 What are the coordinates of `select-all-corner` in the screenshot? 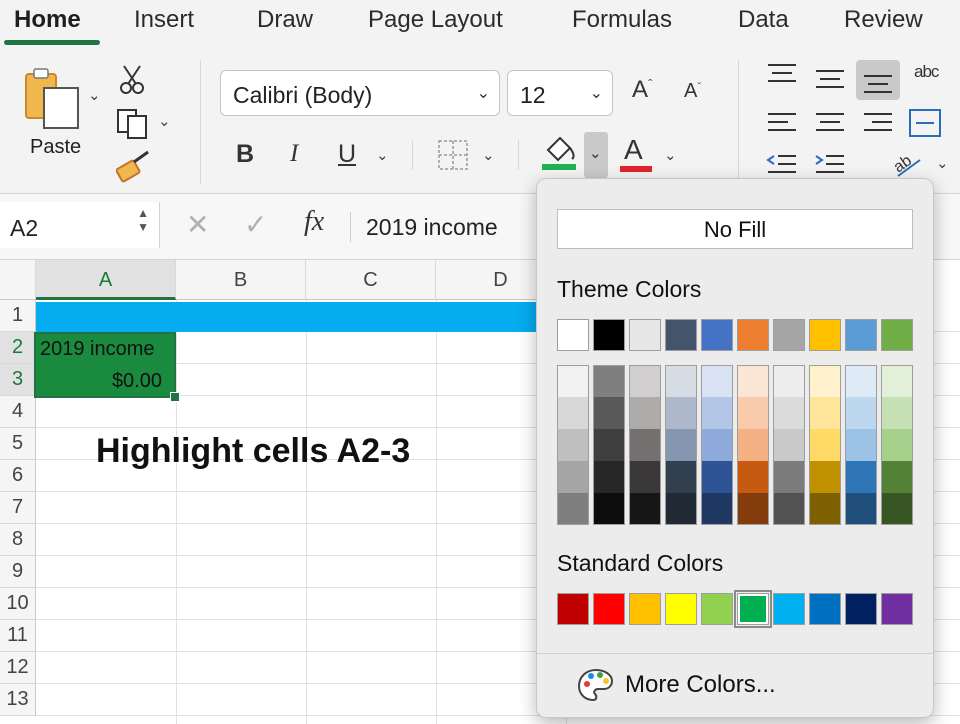 It's located at (18, 280).